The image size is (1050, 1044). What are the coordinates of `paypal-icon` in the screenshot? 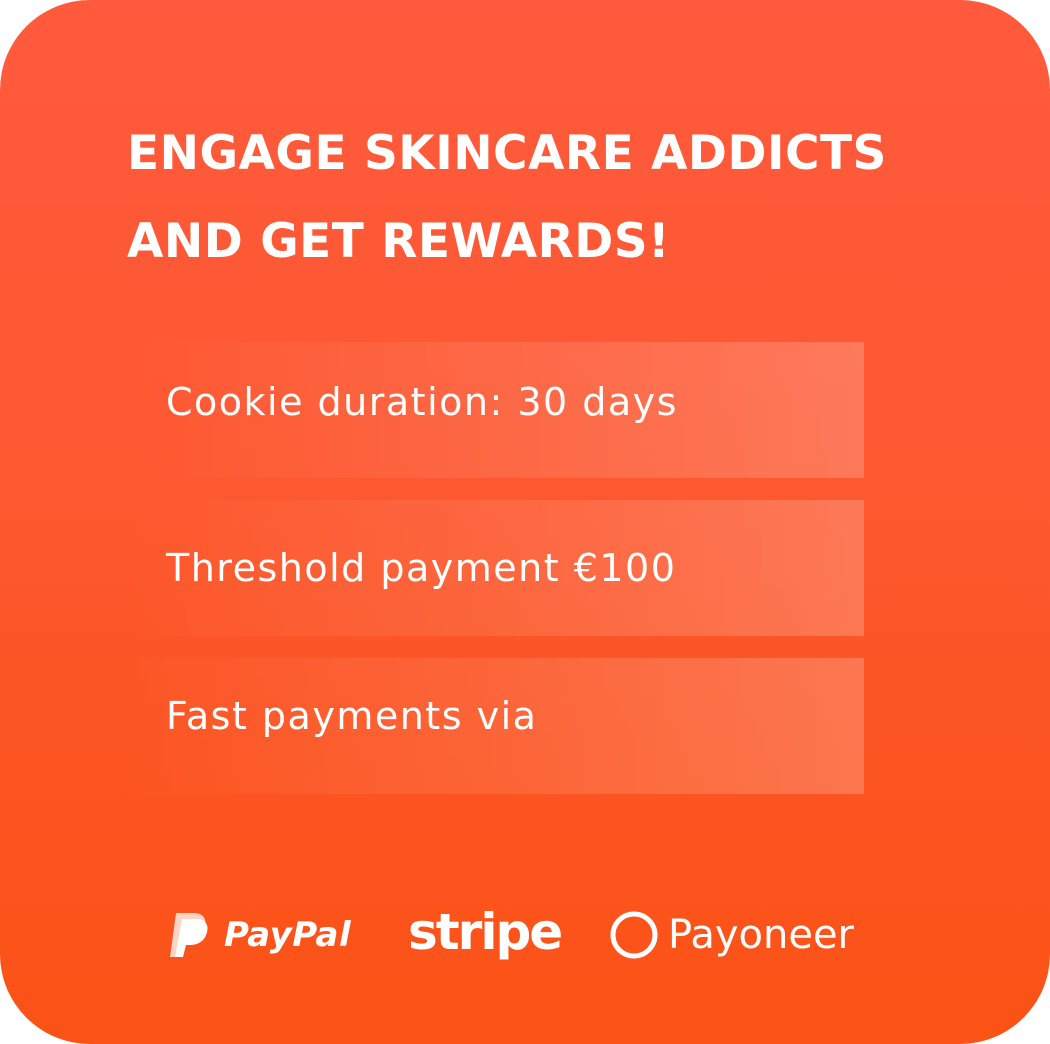 It's located at (189, 935).